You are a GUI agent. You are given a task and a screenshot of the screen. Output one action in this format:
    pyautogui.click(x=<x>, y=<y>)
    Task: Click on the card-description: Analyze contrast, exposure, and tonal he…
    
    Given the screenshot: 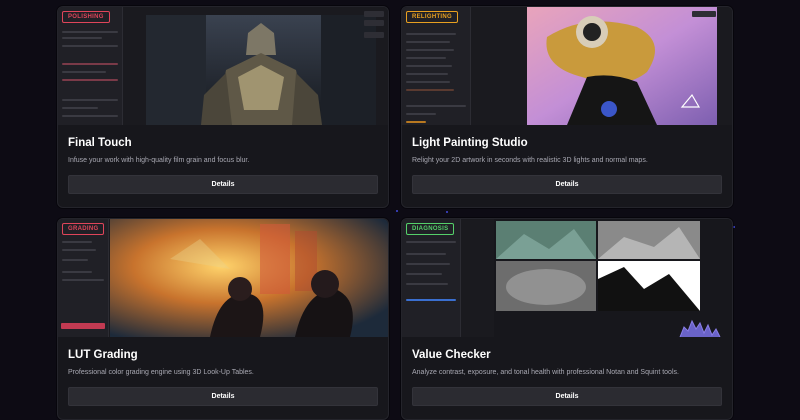 What is the action you would take?
    pyautogui.click(x=545, y=372)
    